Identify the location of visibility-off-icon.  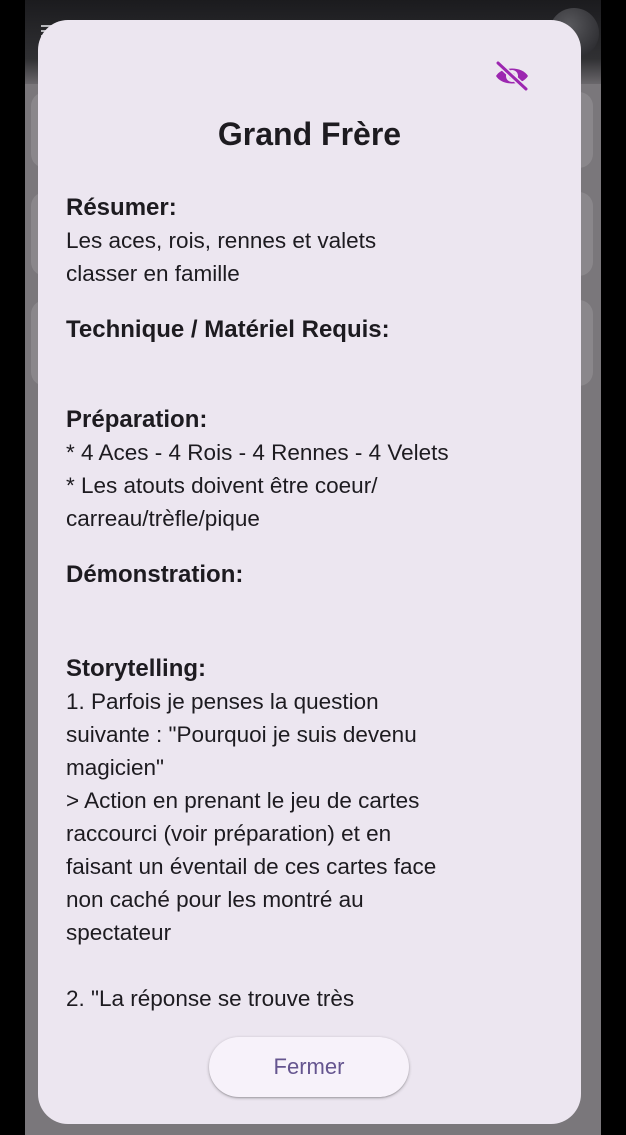
(512, 77).